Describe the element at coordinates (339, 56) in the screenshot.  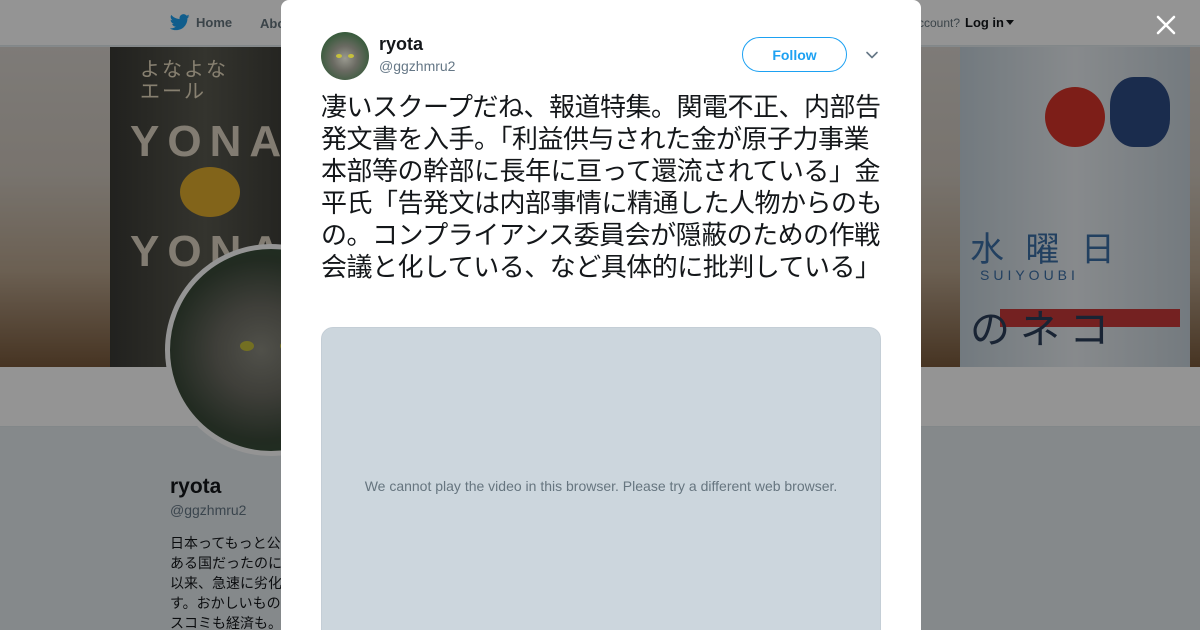
I see `avatar-eye-left` at that location.